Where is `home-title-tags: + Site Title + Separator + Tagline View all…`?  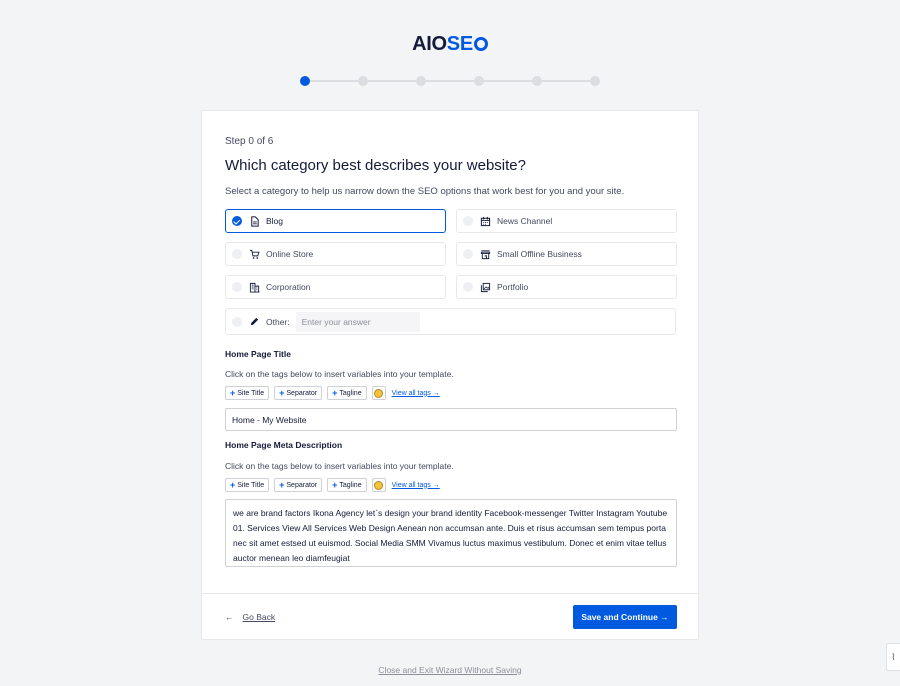 home-title-tags: + Site Title + Separator + Tagline View all… is located at coordinates (332, 393).